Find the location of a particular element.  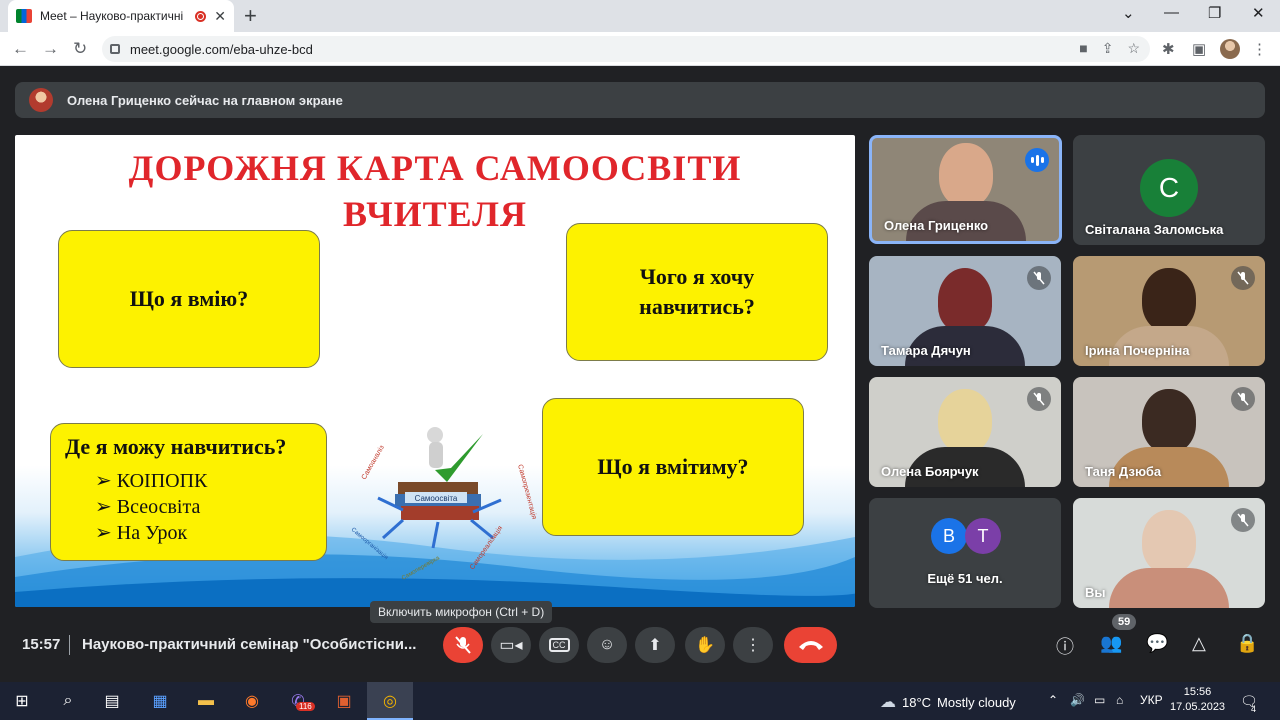

meeting-info-icon: ⓘ is located at coordinates (1065, 646).